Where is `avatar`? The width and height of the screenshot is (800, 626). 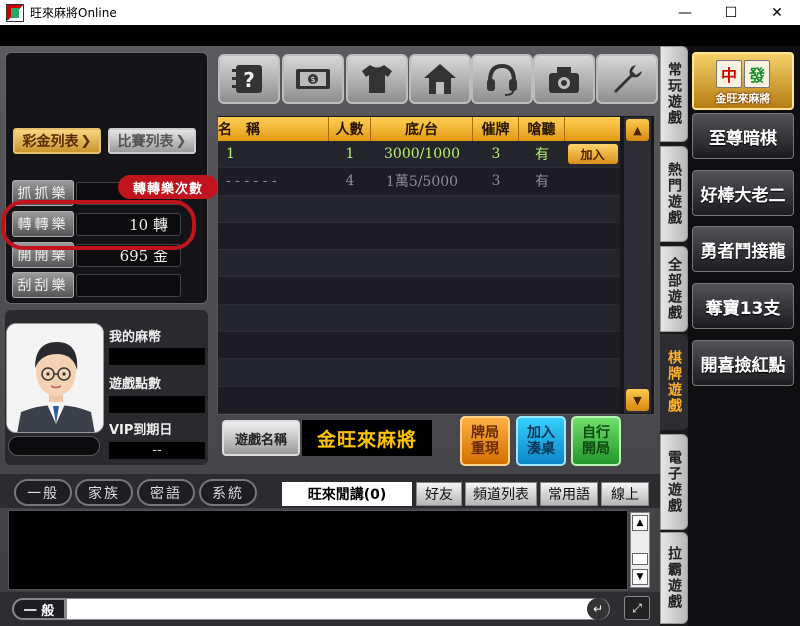
avatar is located at coordinates (55, 378).